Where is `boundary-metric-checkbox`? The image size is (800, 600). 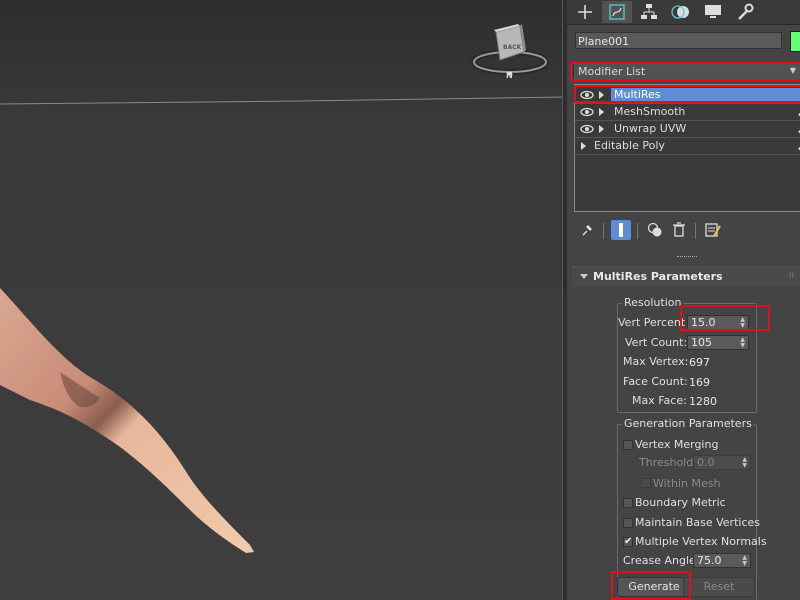
boundary-metric-checkbox is located at coordinates (628, 503).